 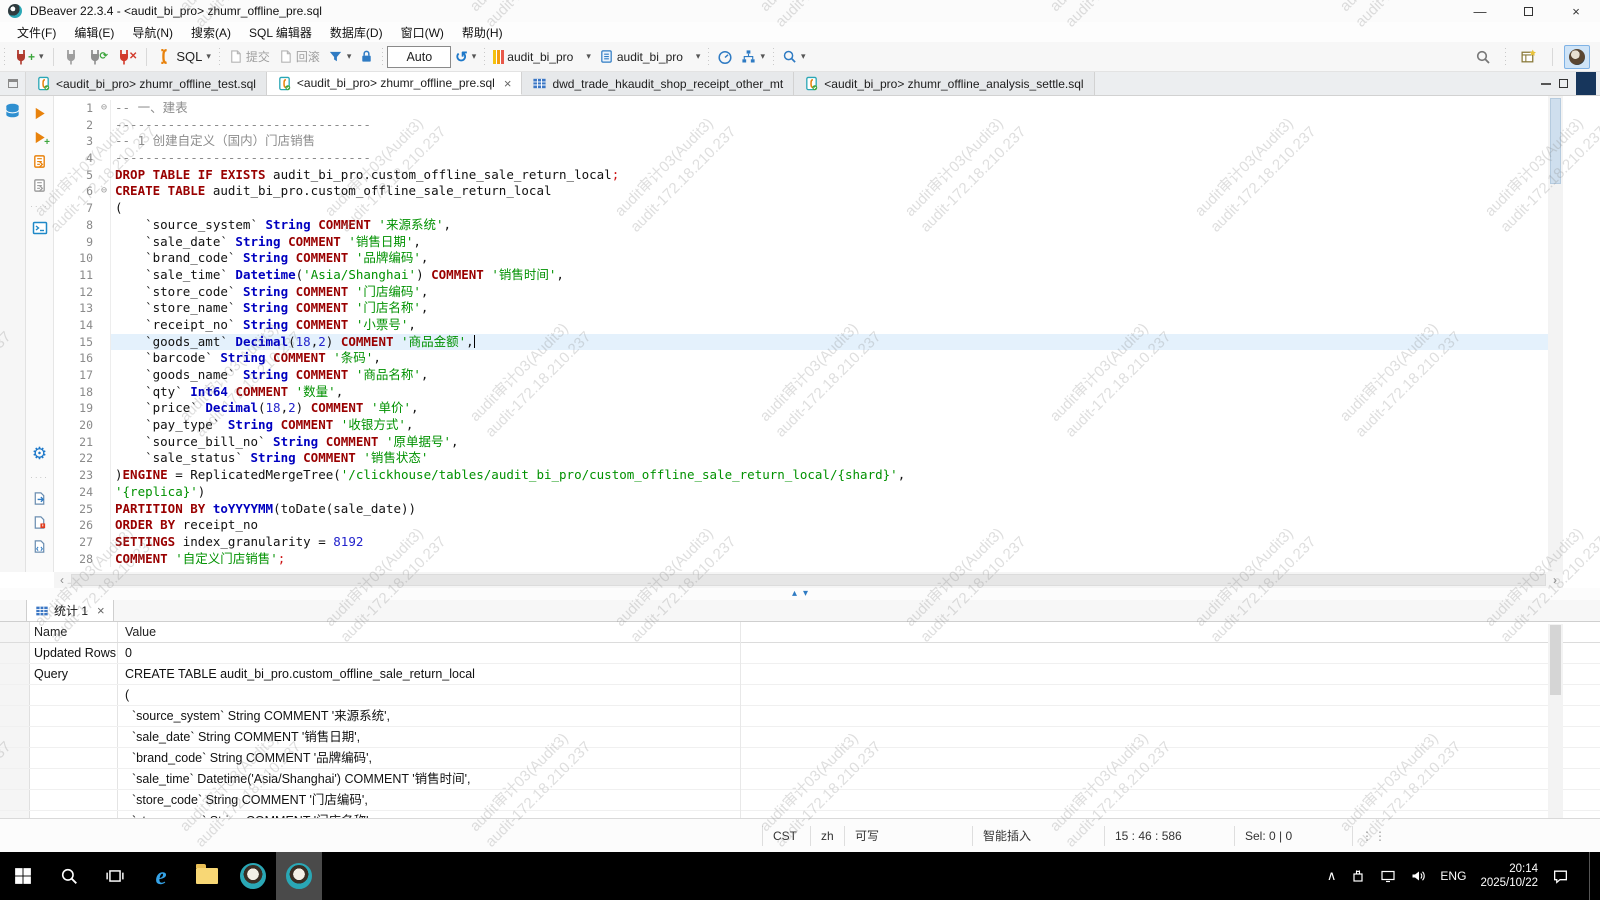 What do you see at coordinates (800, 814) in the screenshot?
I see `table-row: `store_name` String COMMENT '门店名称',` at bounding box center [800, 814].